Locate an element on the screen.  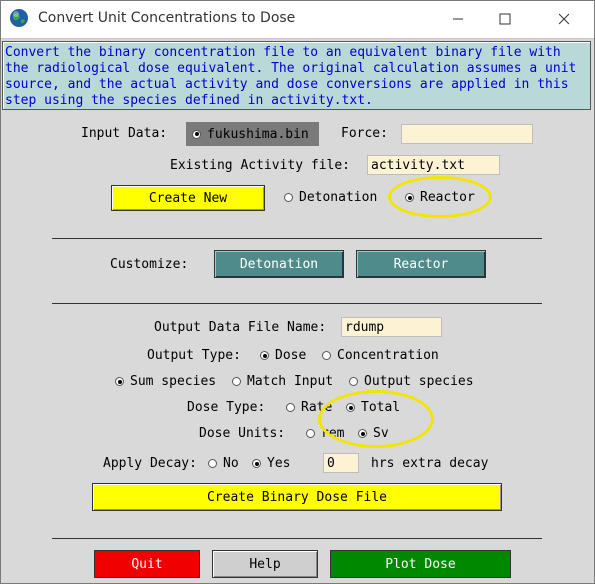
customize-reactor-button: Reactor is located at coordinates (421, 264).